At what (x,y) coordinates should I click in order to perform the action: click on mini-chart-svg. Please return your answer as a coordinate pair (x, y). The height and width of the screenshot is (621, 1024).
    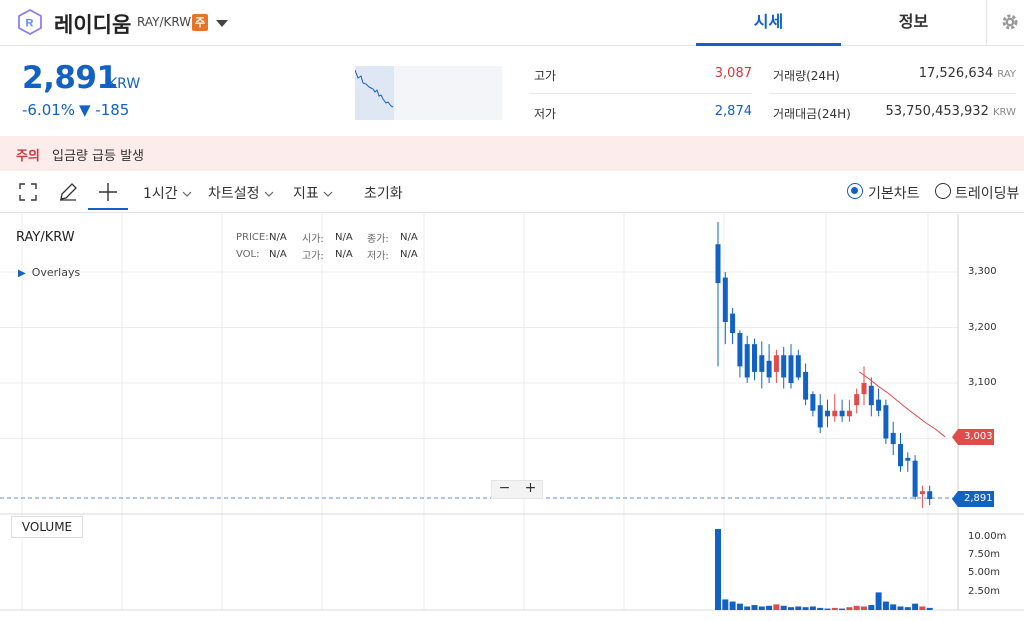
    Looking at the image, I should click on (374, 93).